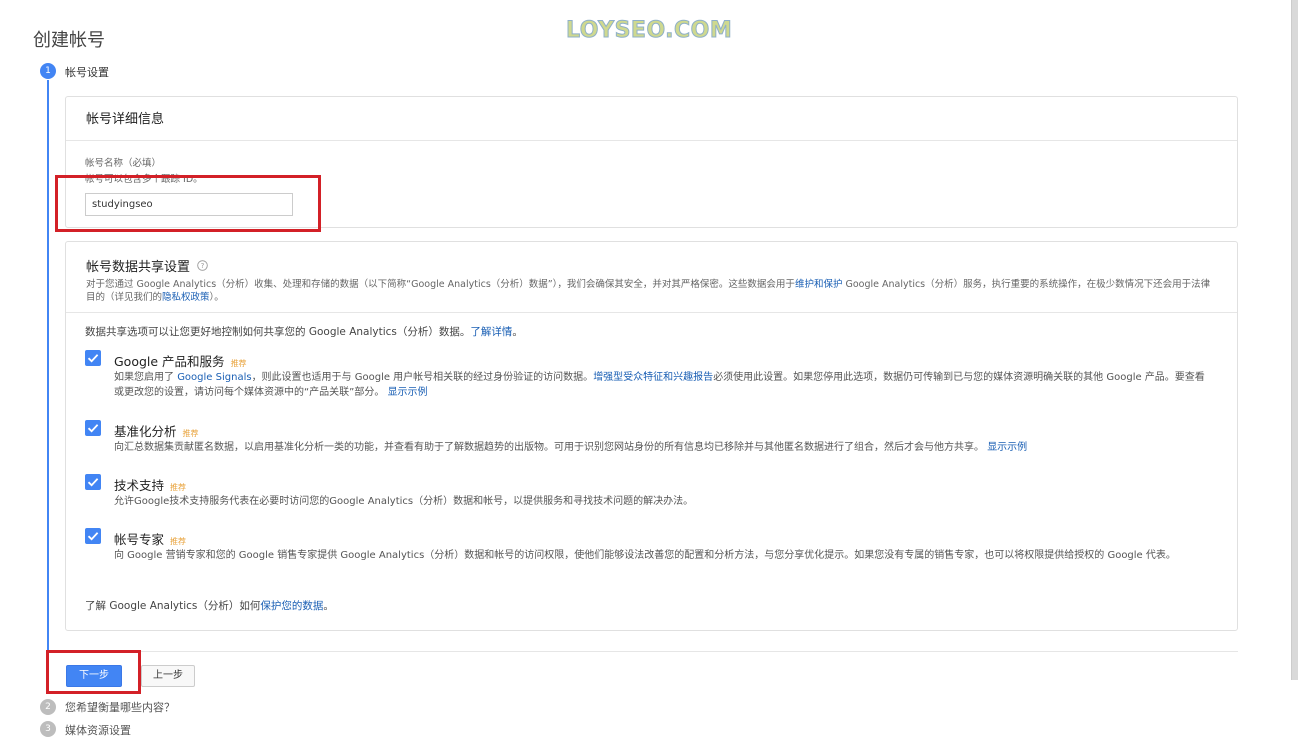 This screenshot has width=1298, height=738. I want to click on sharing-footer-text: 了解 Google Analytics（分析）如何, so click(173, 606).